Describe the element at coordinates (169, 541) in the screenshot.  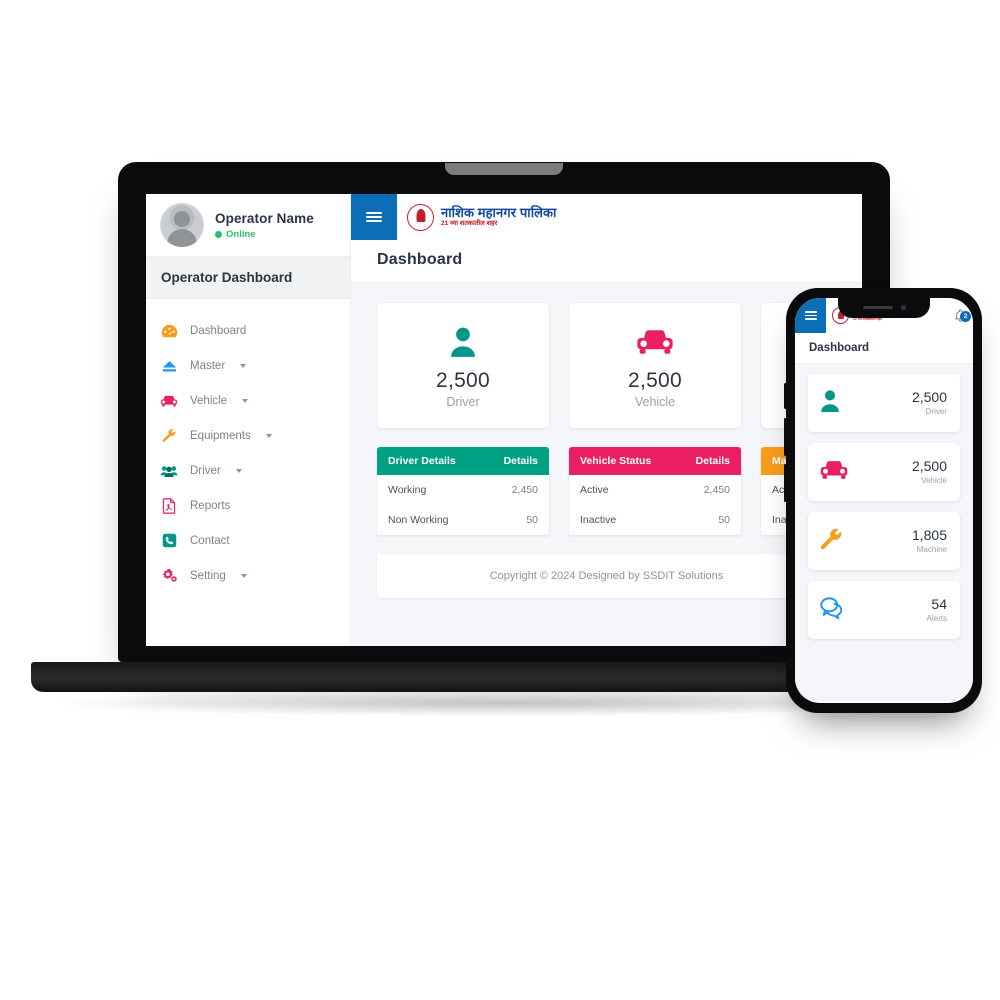
I see `phone-icon` at that location.